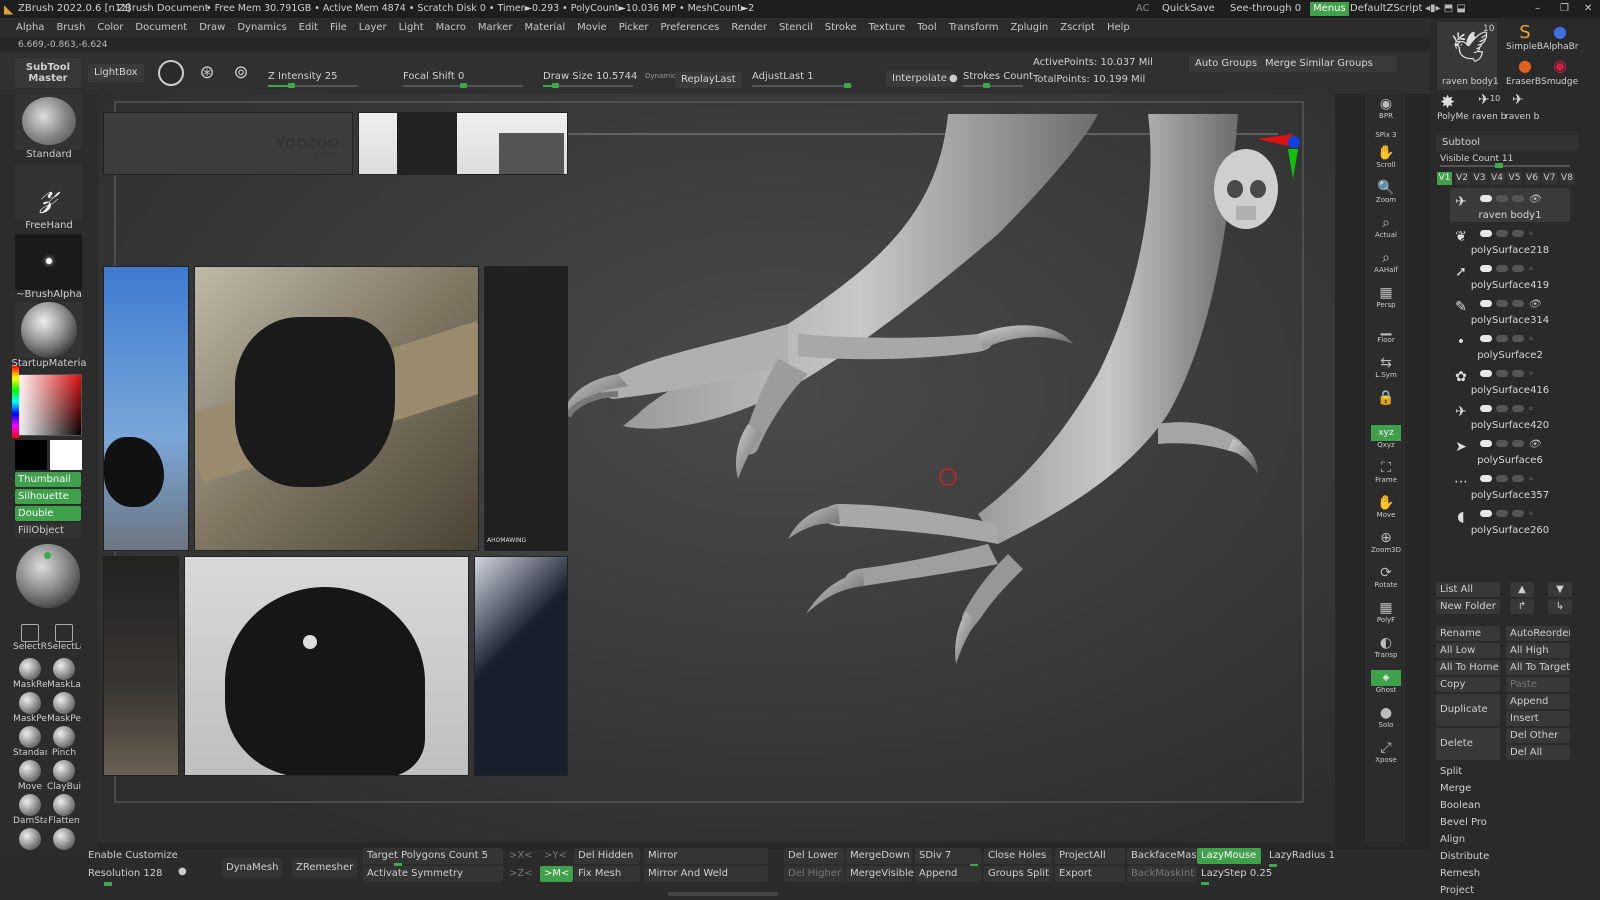  I want to click on all-low-button: All Low, so click(1468, 650).